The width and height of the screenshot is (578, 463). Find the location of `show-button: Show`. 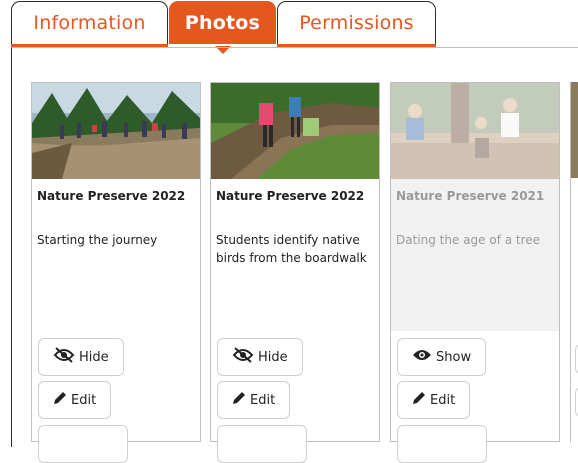

show-button: Show is located at coordinates (442, 357).